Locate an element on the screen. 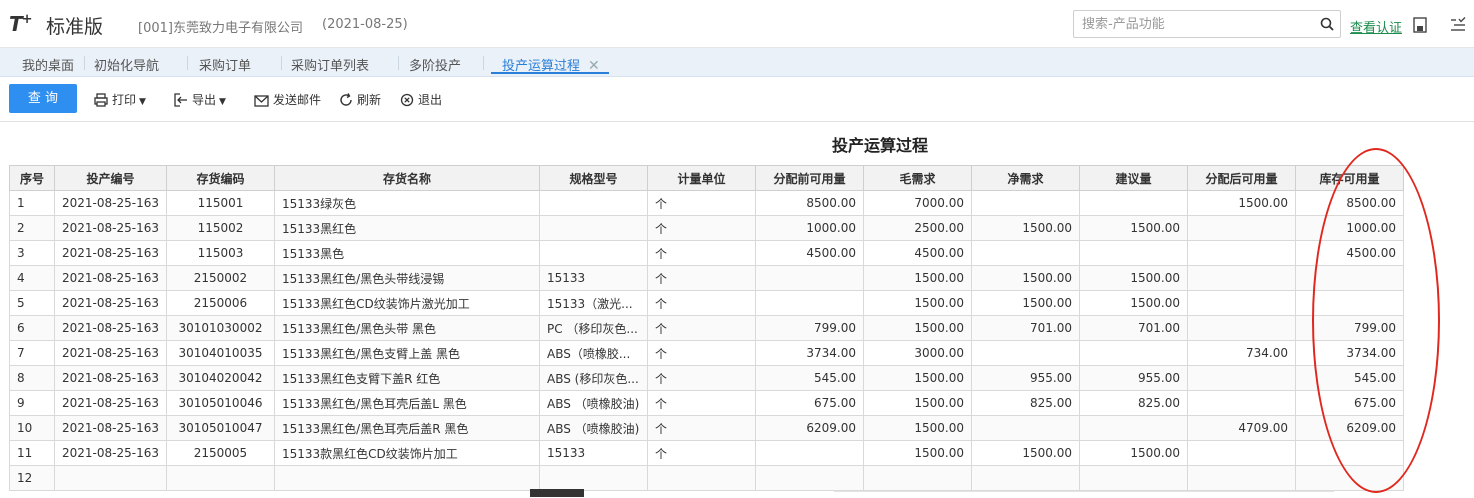 This screenshot has width=1474, height=498. table-cell: 15133黑红色 is located at coordinates (406, 228).